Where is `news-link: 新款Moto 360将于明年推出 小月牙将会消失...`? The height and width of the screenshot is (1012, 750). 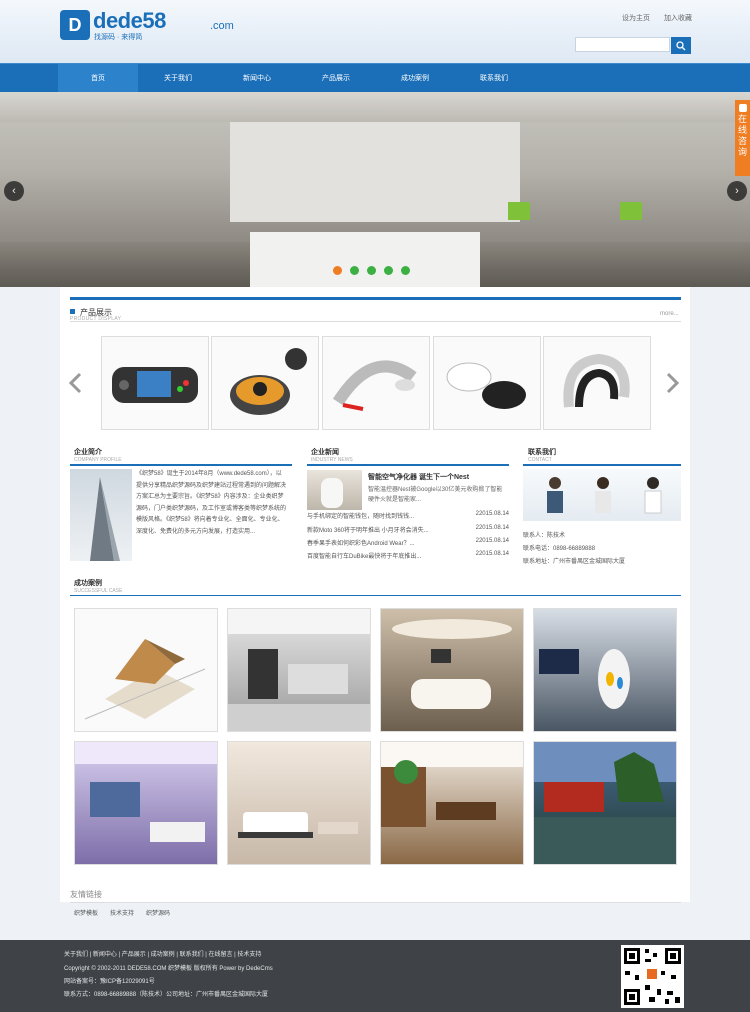 news-link: 新款Moto 360将于明年推出 小月牙将会消失... is located at coordinates (368, 529).